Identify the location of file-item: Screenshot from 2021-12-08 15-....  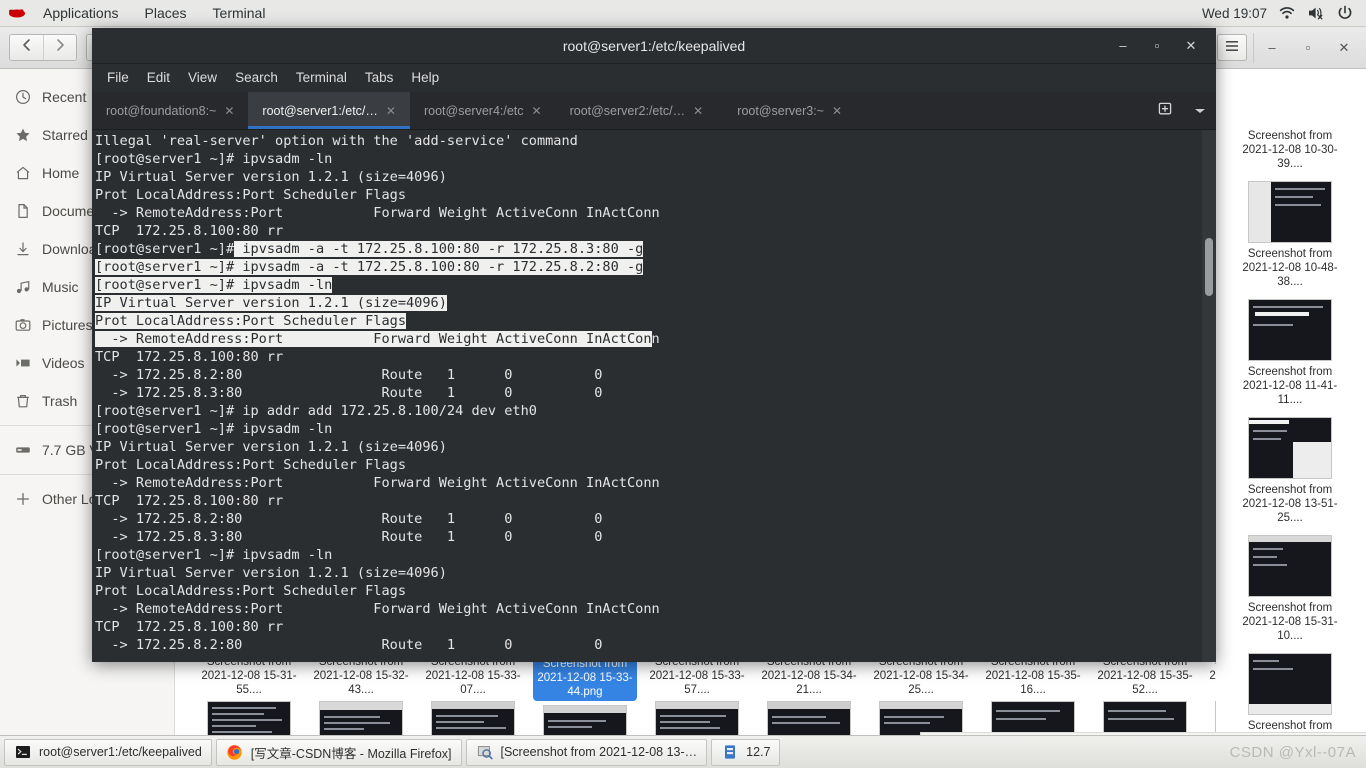
(1290, 691).